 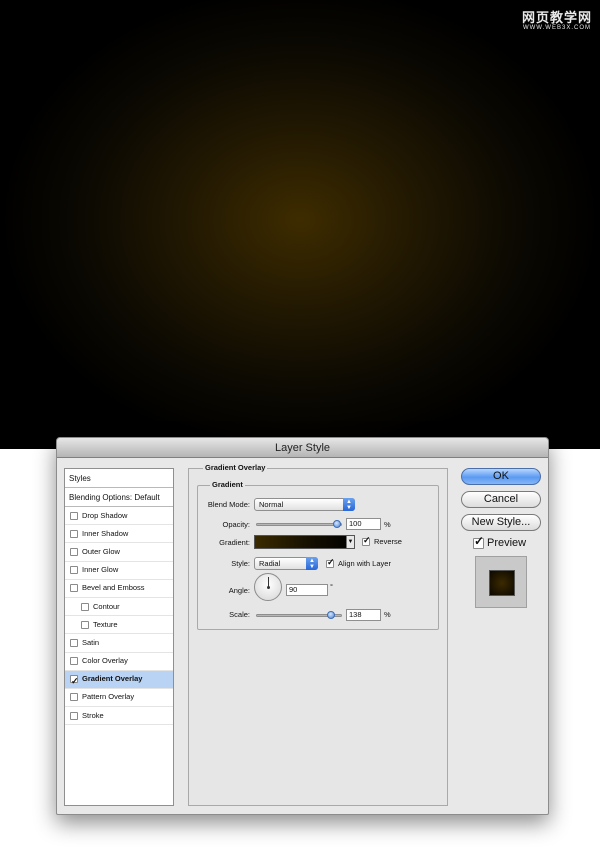 I want to click on angle-dial, so click(x=268, y=587).